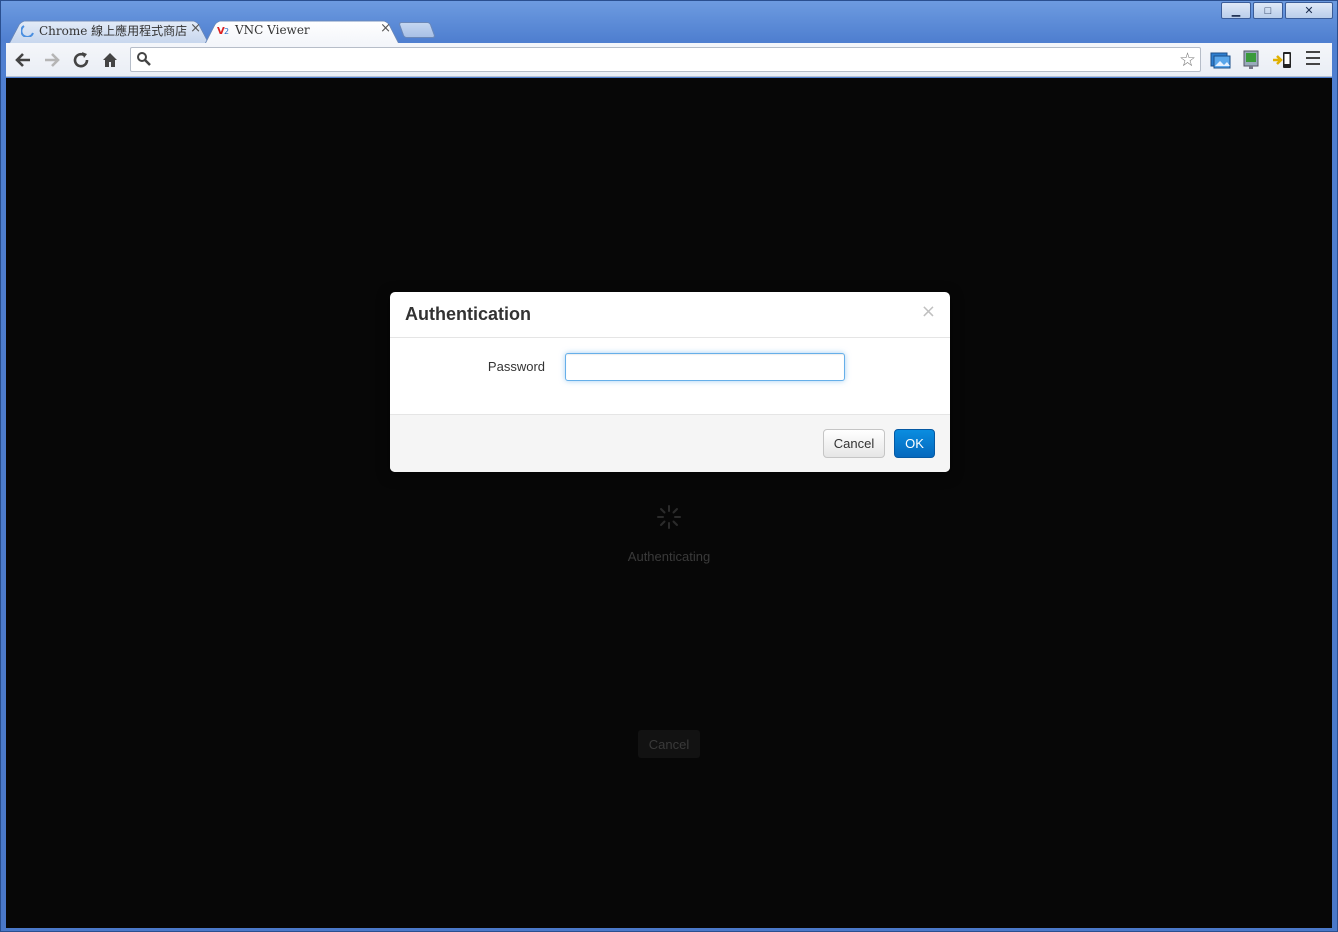 The image size is (1338, 932). I want to click on connection-status-text: Authenticating, so click(669, 556).